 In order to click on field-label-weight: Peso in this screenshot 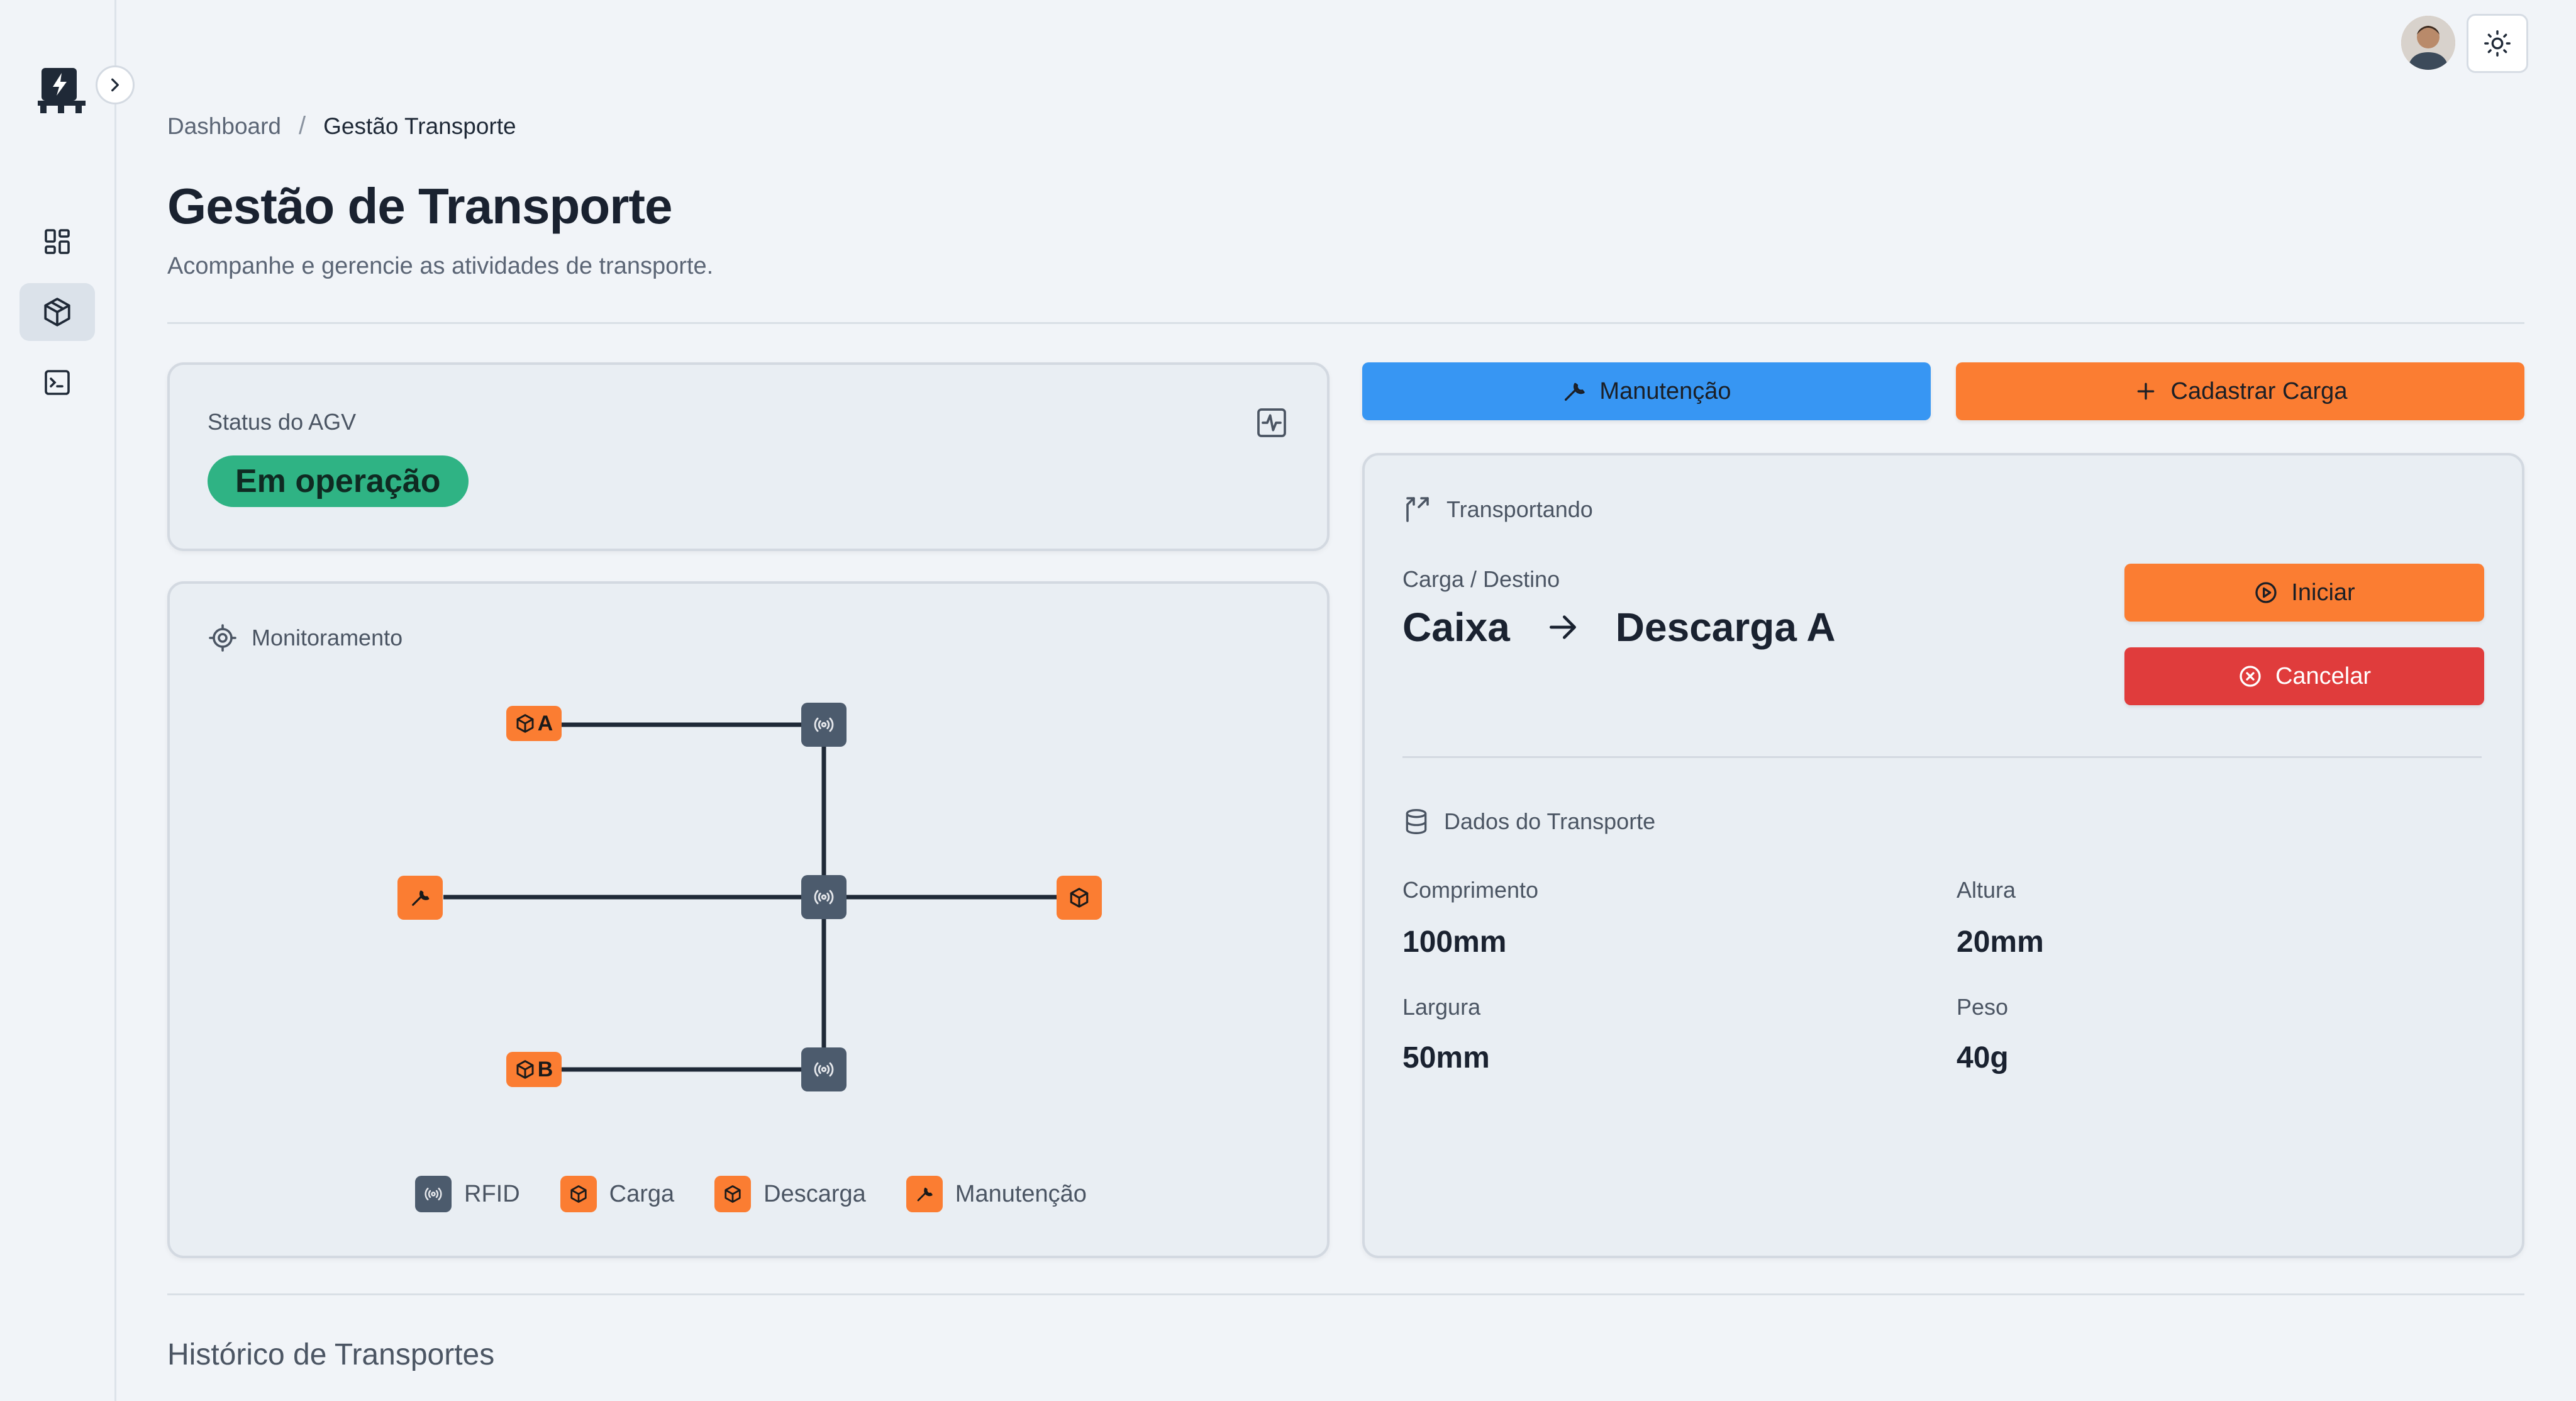, I will do `click(1983, 1007)`.